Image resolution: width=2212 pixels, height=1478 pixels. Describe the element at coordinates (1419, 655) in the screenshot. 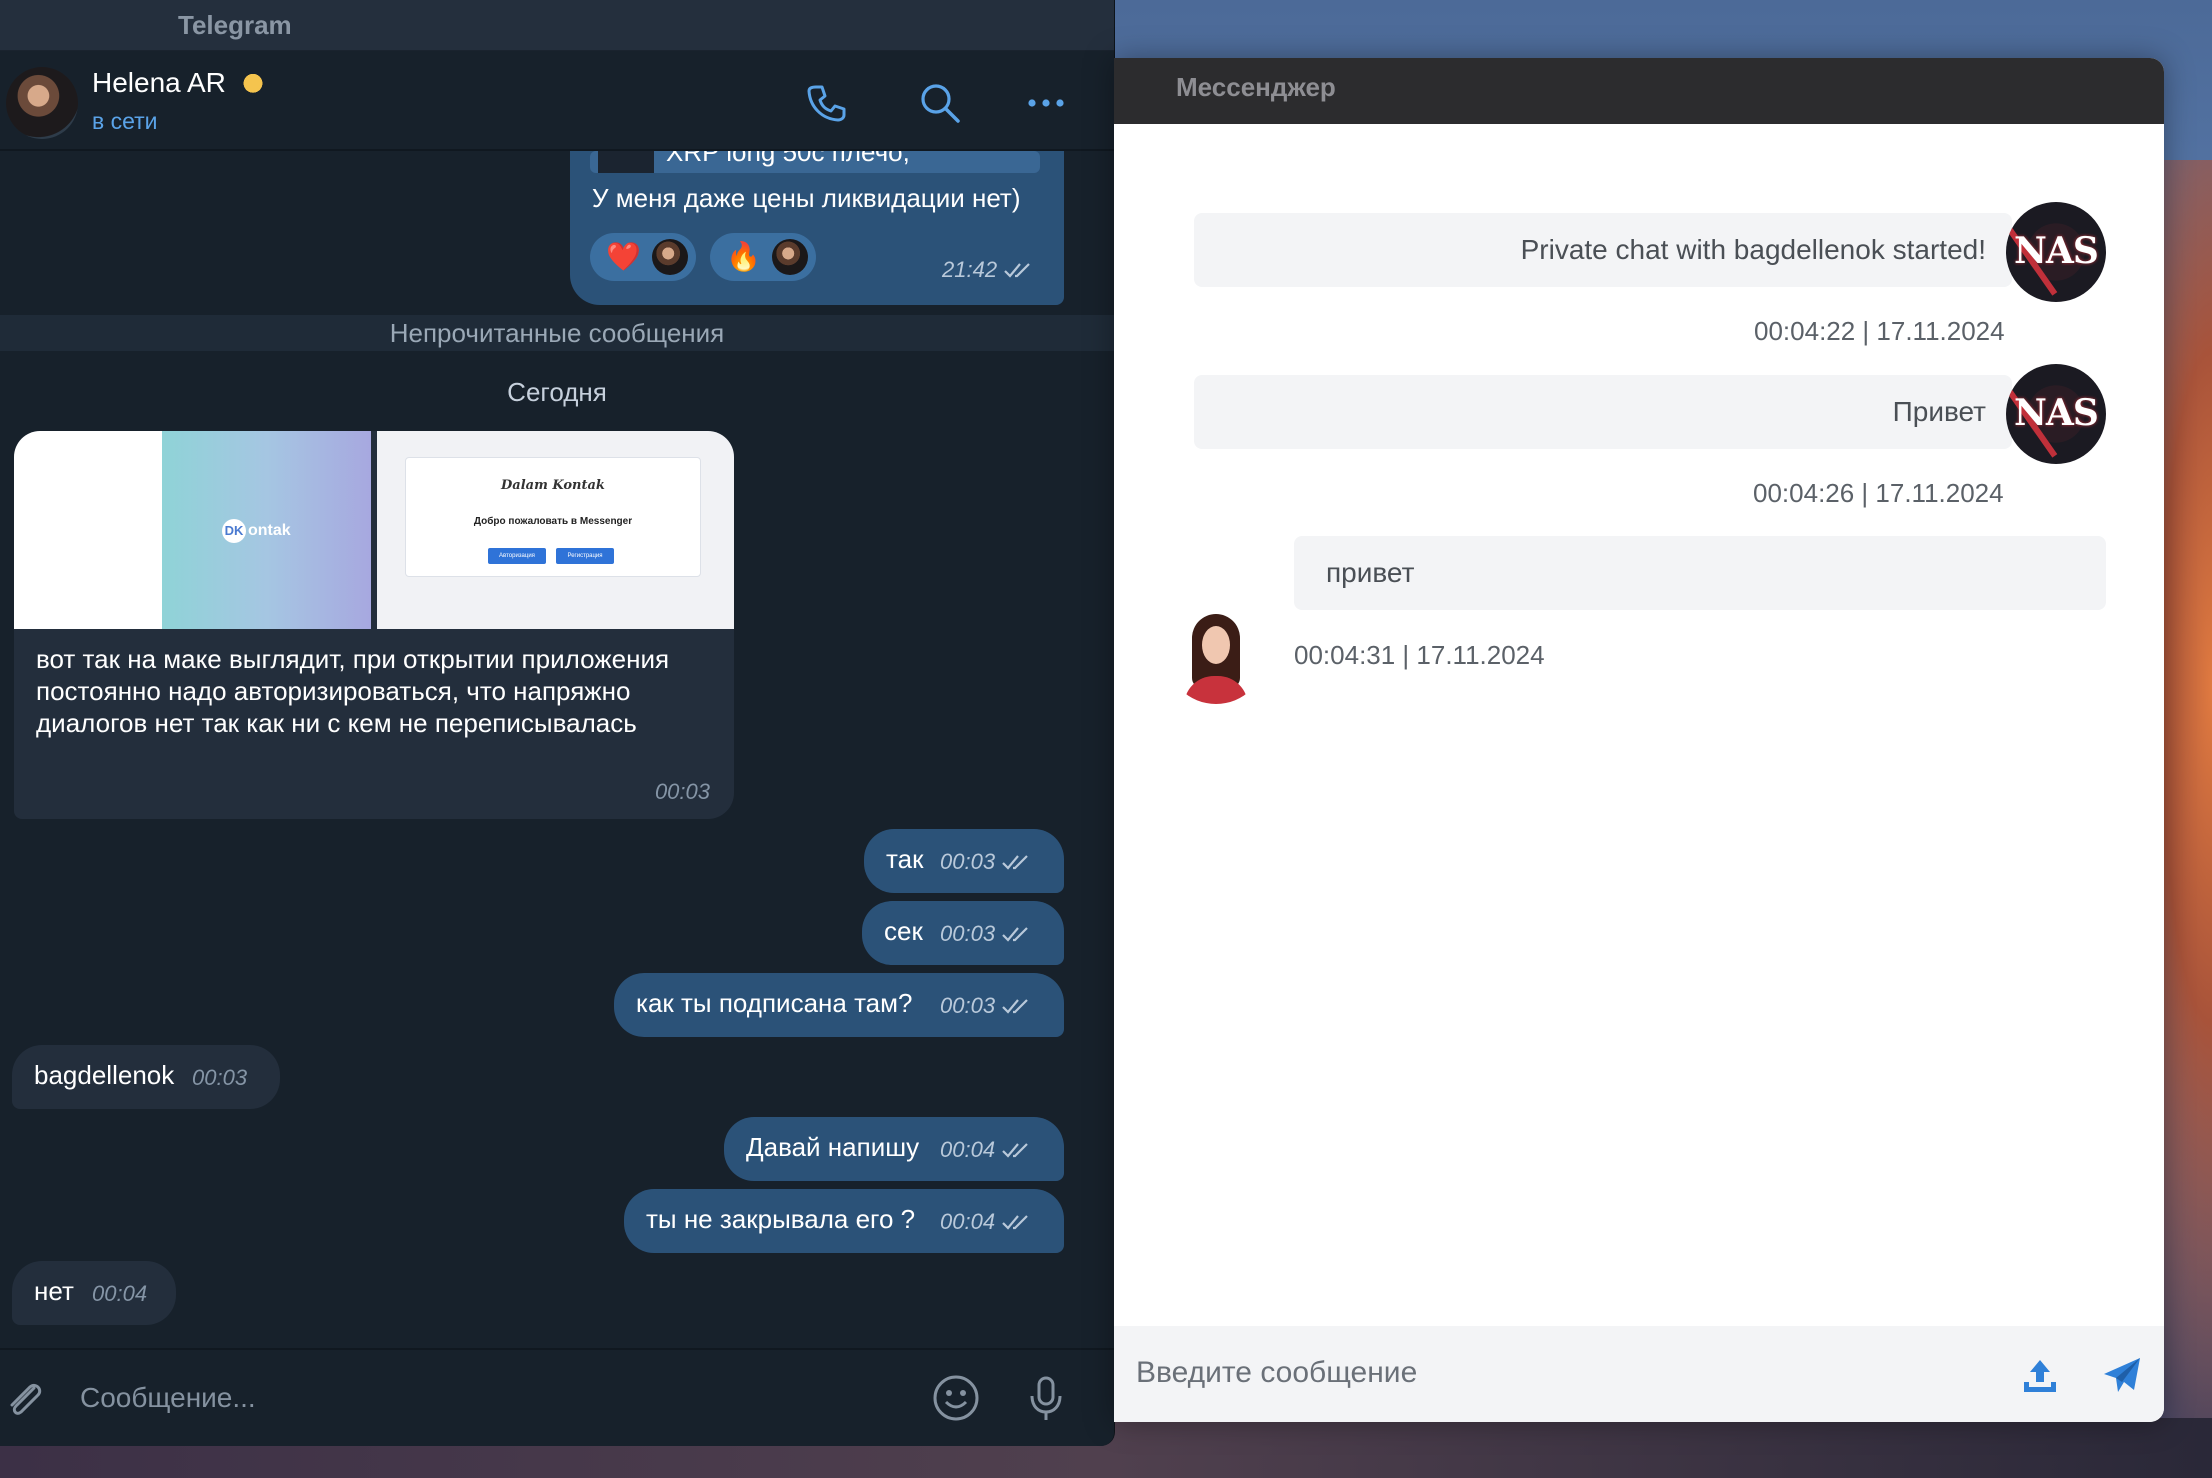

I see `message-timestamp: 00:04:31 | 17.11.2024` at that location.